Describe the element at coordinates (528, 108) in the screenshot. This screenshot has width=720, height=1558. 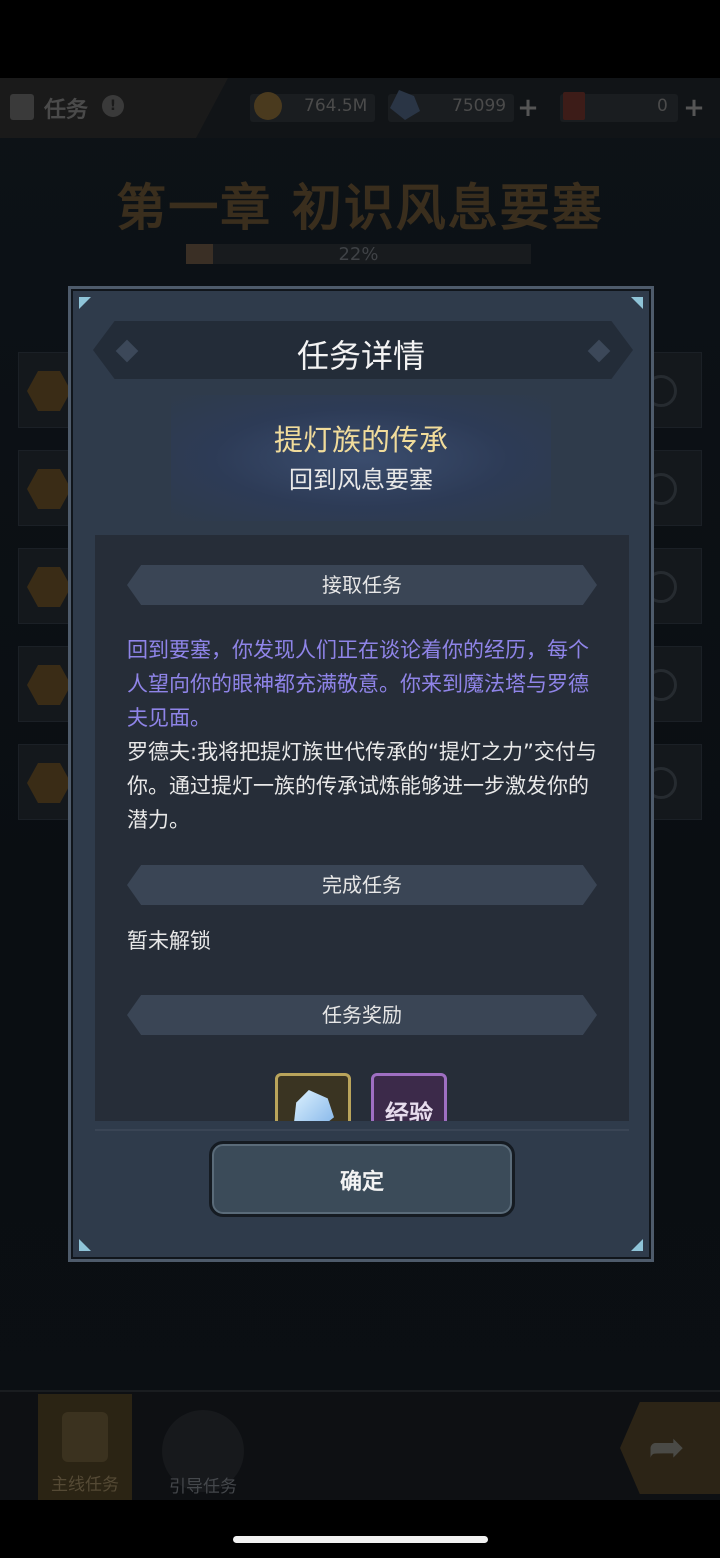
I see `add-crystal-button: +` at that location.